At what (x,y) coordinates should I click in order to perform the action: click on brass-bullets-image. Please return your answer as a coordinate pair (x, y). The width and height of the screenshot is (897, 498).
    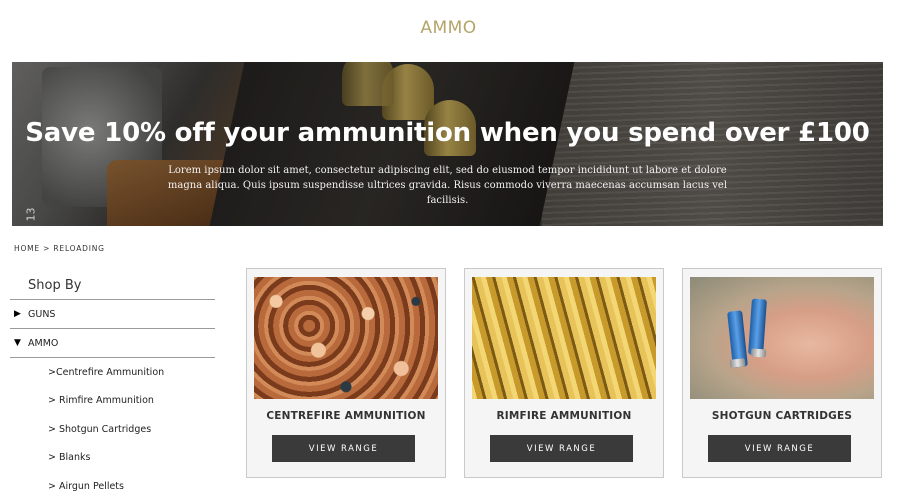
    Looking at the image, I should click on (564, 338).